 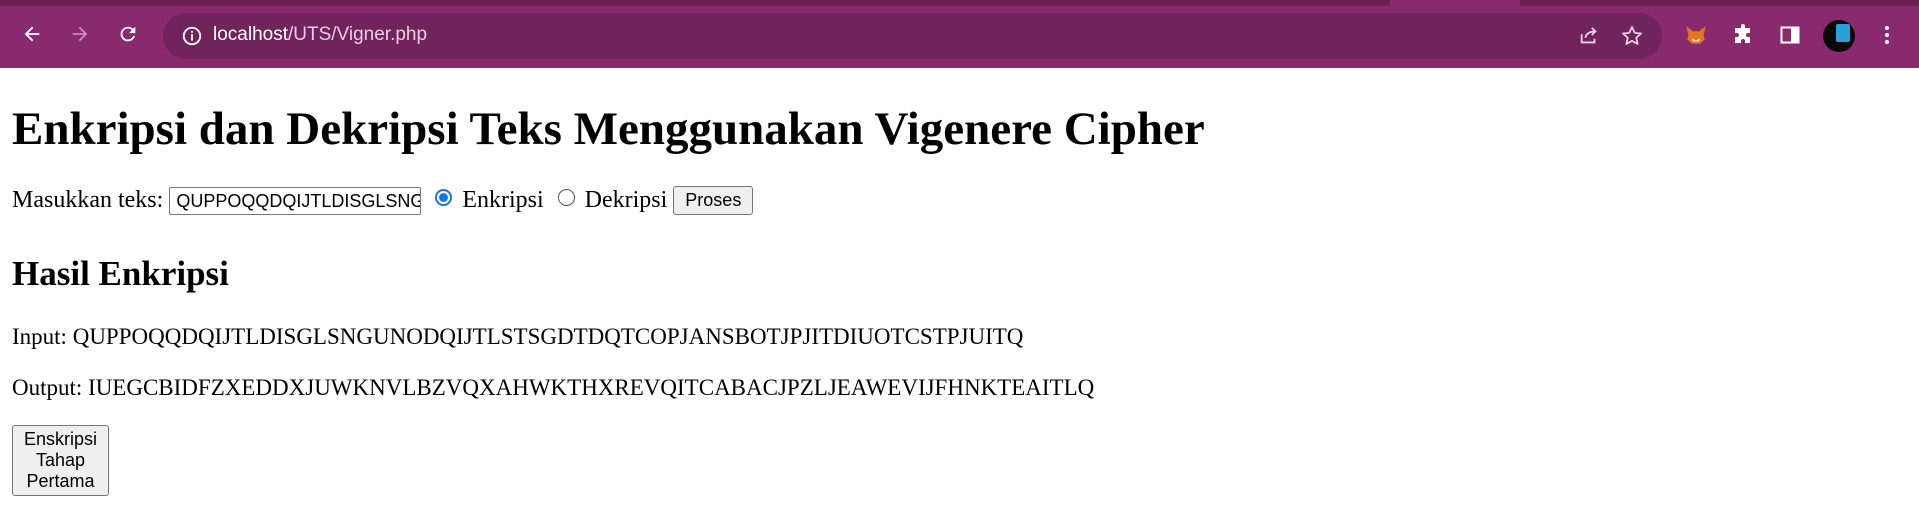 I want to click on bookmark-star-icon, so click(x=1632, y=36).